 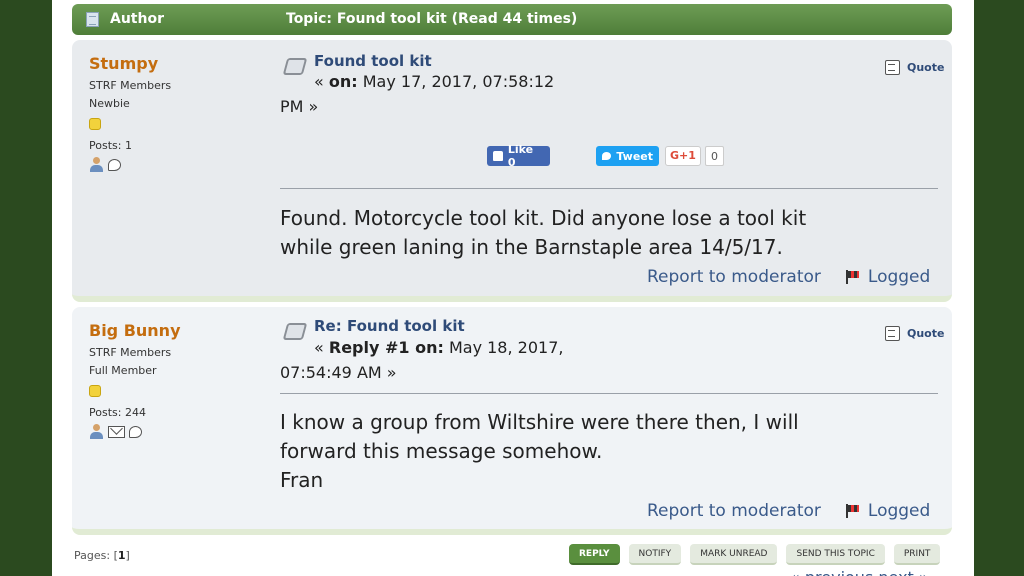 I want to click on mark-unread-button: MARK UNREAD, so click(x=734, y=554).